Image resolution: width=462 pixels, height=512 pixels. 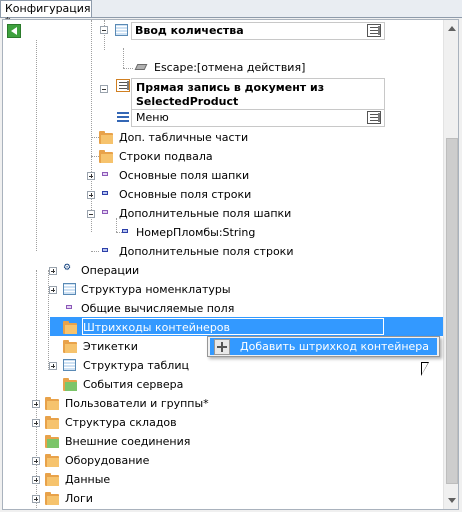 What do you see at coordinates (233, 326) in the screenshot?
I see `selected-cell-border` at bounding box center [233, 326].